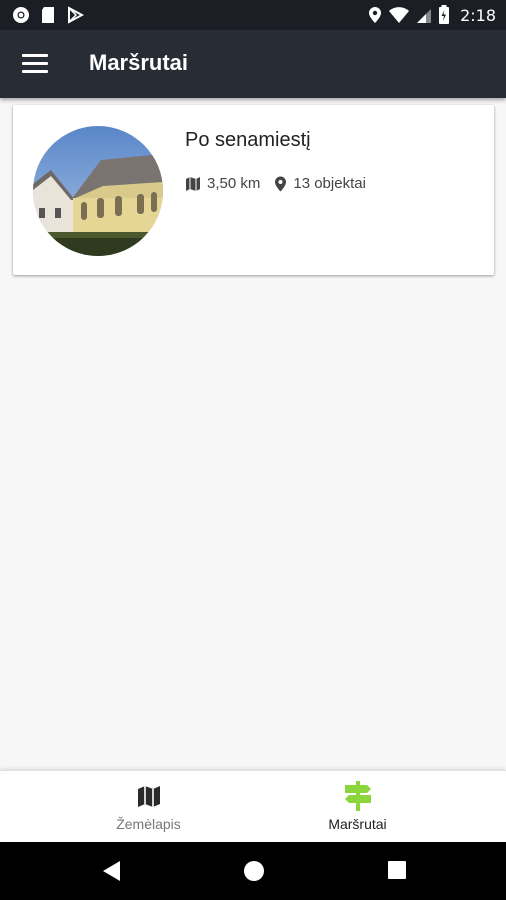  I want to click on route-distance: 3,50 km, so click(222, 183).